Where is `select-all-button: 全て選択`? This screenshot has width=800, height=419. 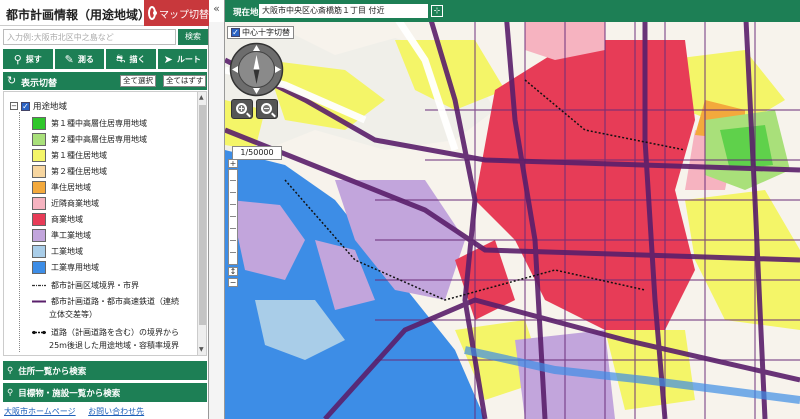
select-all-button: 全て選択 is located at coordinates (138, 81).